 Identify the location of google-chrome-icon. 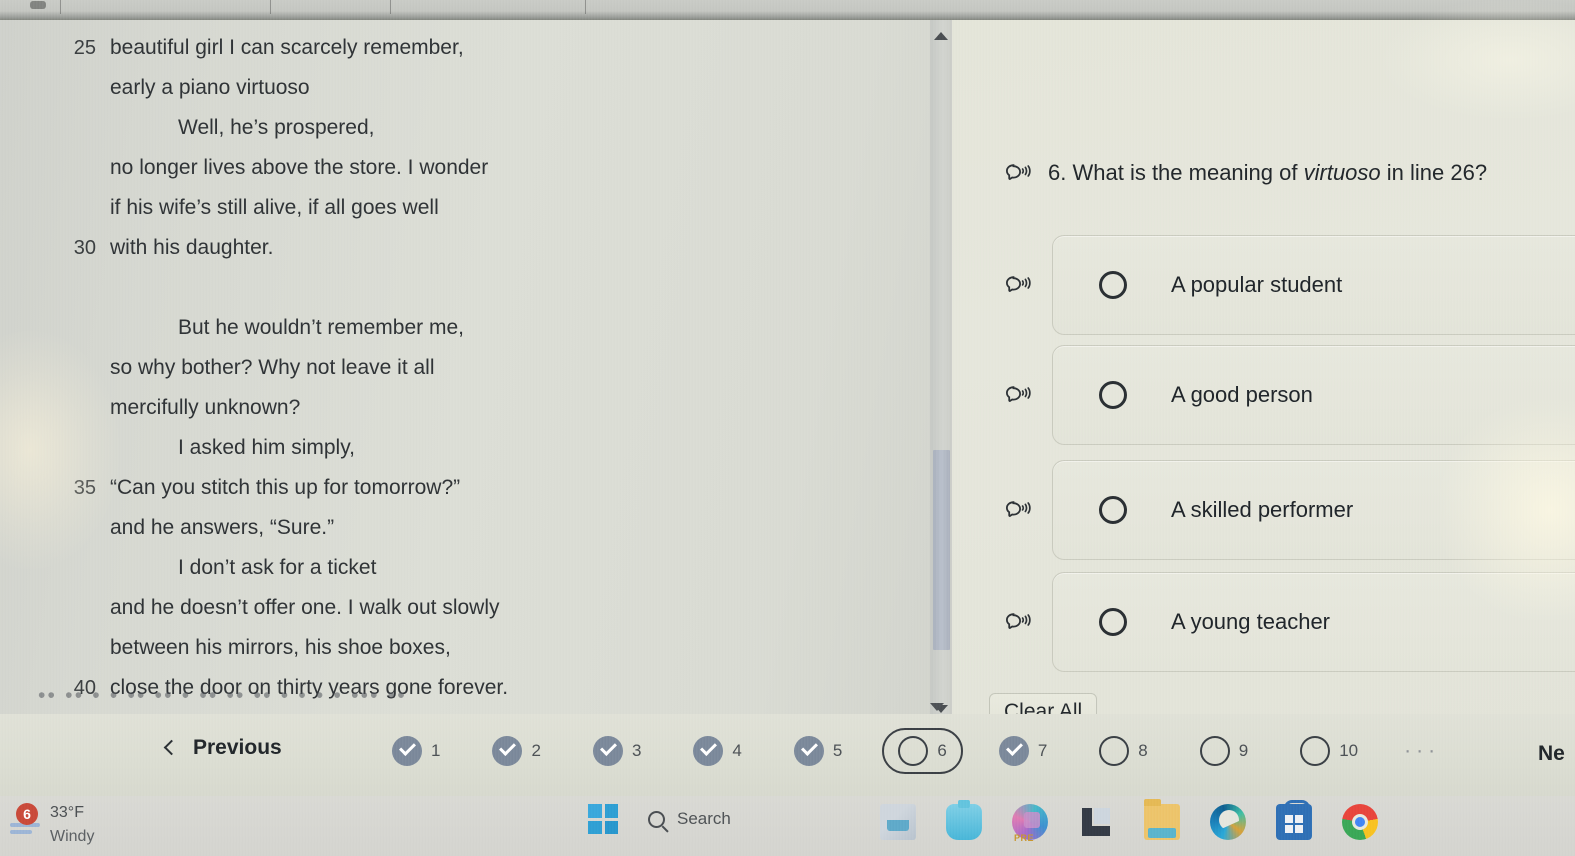
(1360, 822).